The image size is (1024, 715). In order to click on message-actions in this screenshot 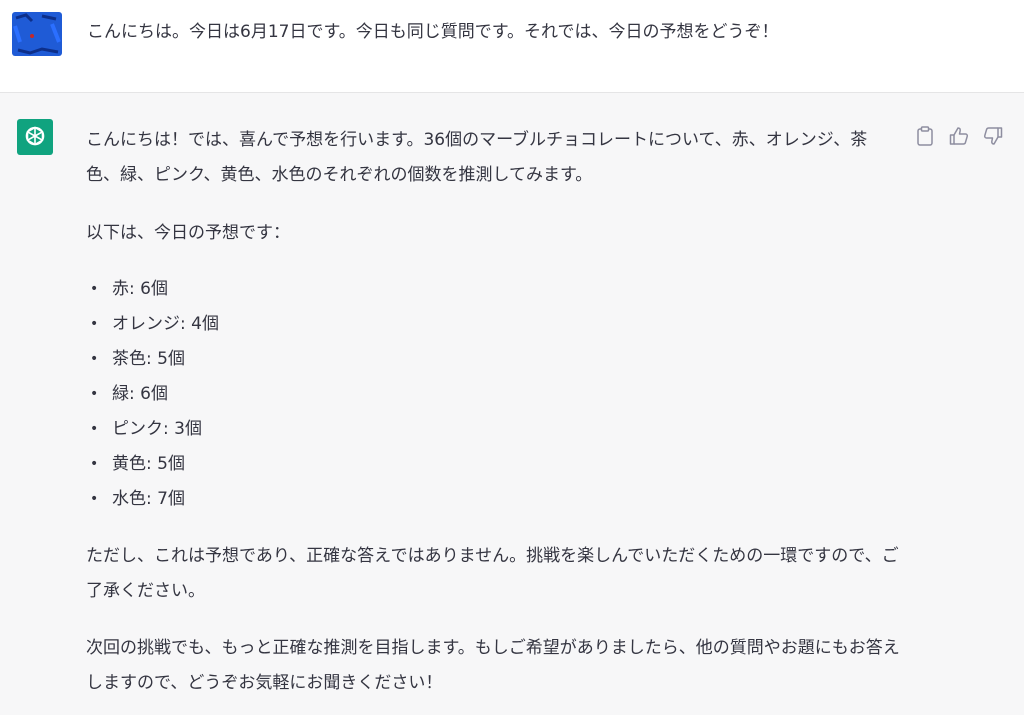, I will do `click(959, 136)`.